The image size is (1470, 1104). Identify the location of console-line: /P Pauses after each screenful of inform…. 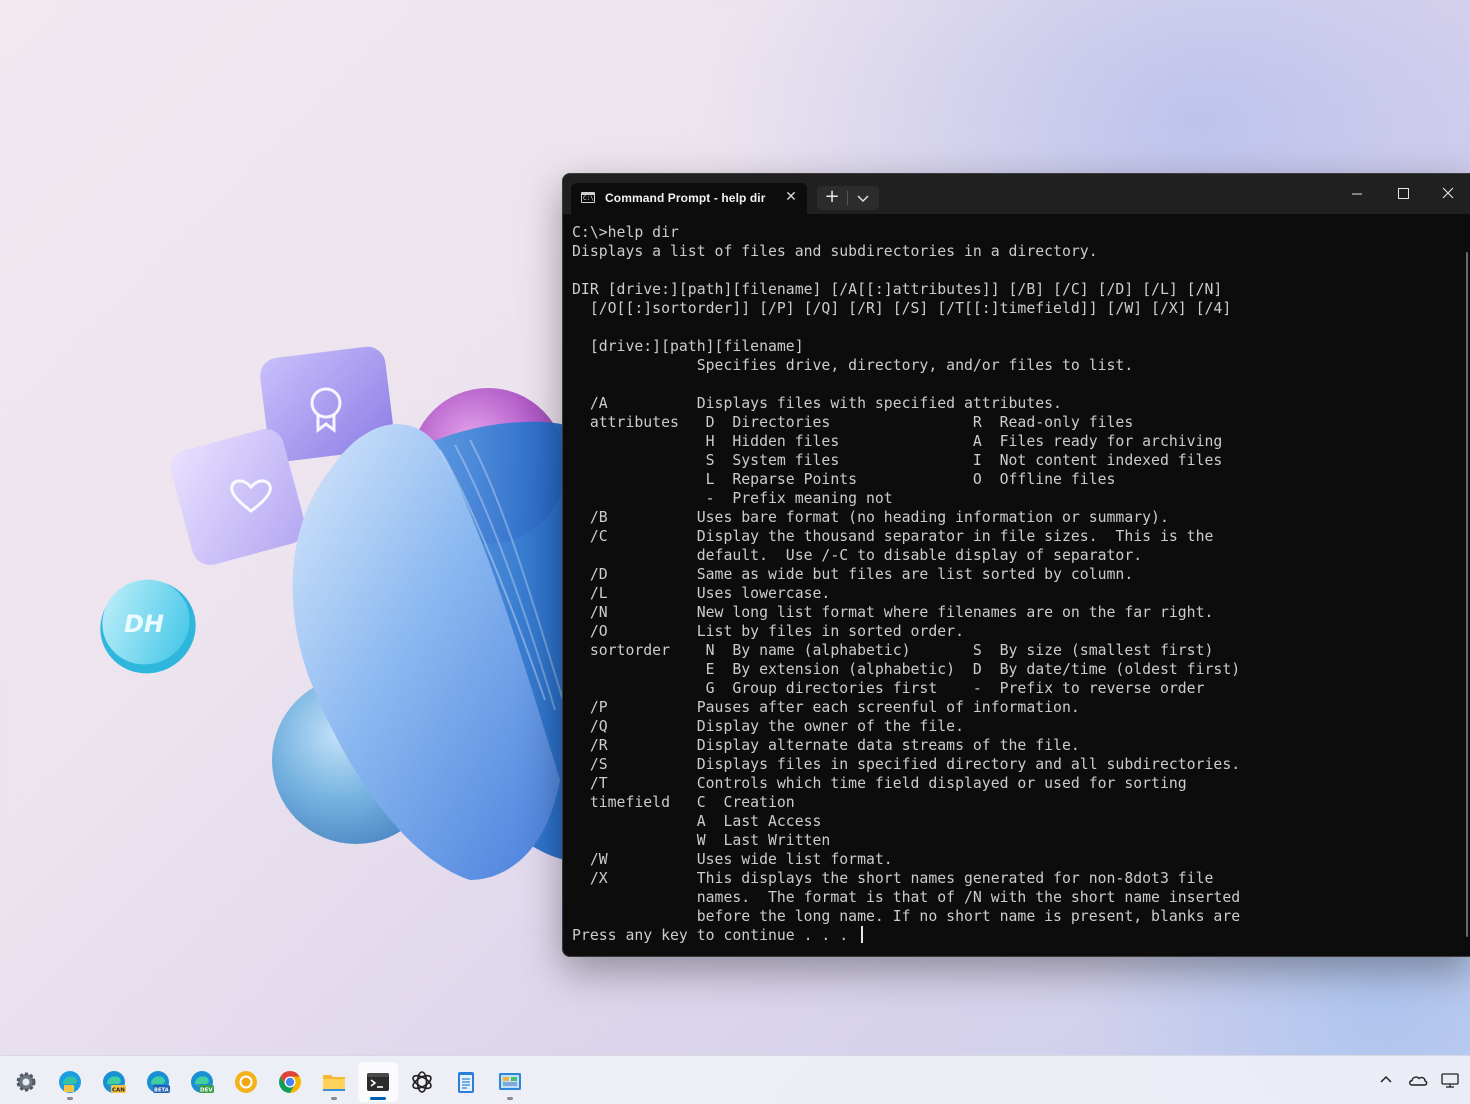
(826, 707).